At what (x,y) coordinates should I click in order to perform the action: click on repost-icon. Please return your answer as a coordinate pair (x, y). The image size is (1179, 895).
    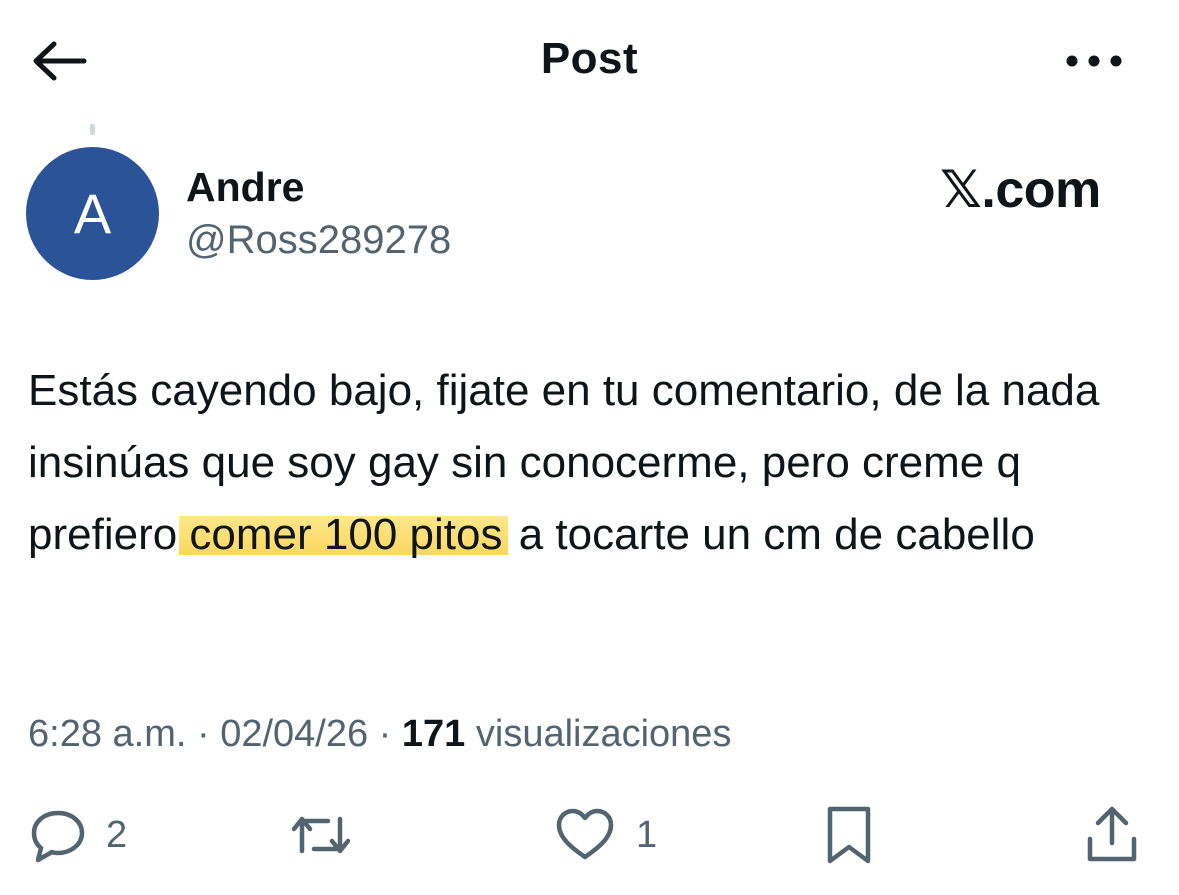
    Looking at the image, I should click on (321, 835).